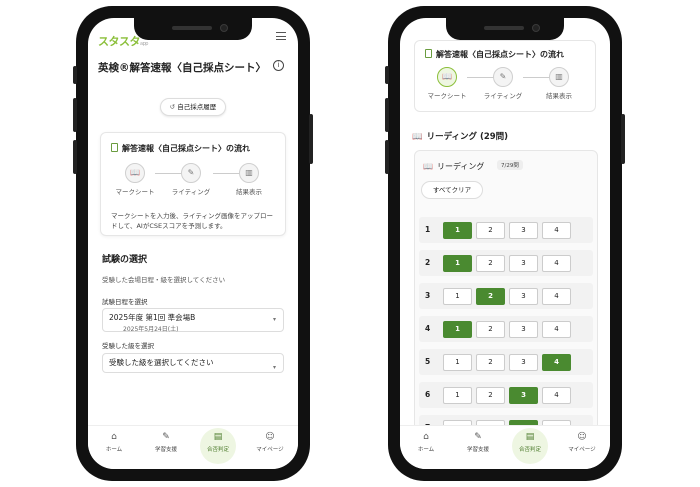 This screenshot has height=487, width=700. What do you see at coordinates (506, 395) in the screenshot?
I see `question-row: 6 1234` at bounding box center [506, 395].